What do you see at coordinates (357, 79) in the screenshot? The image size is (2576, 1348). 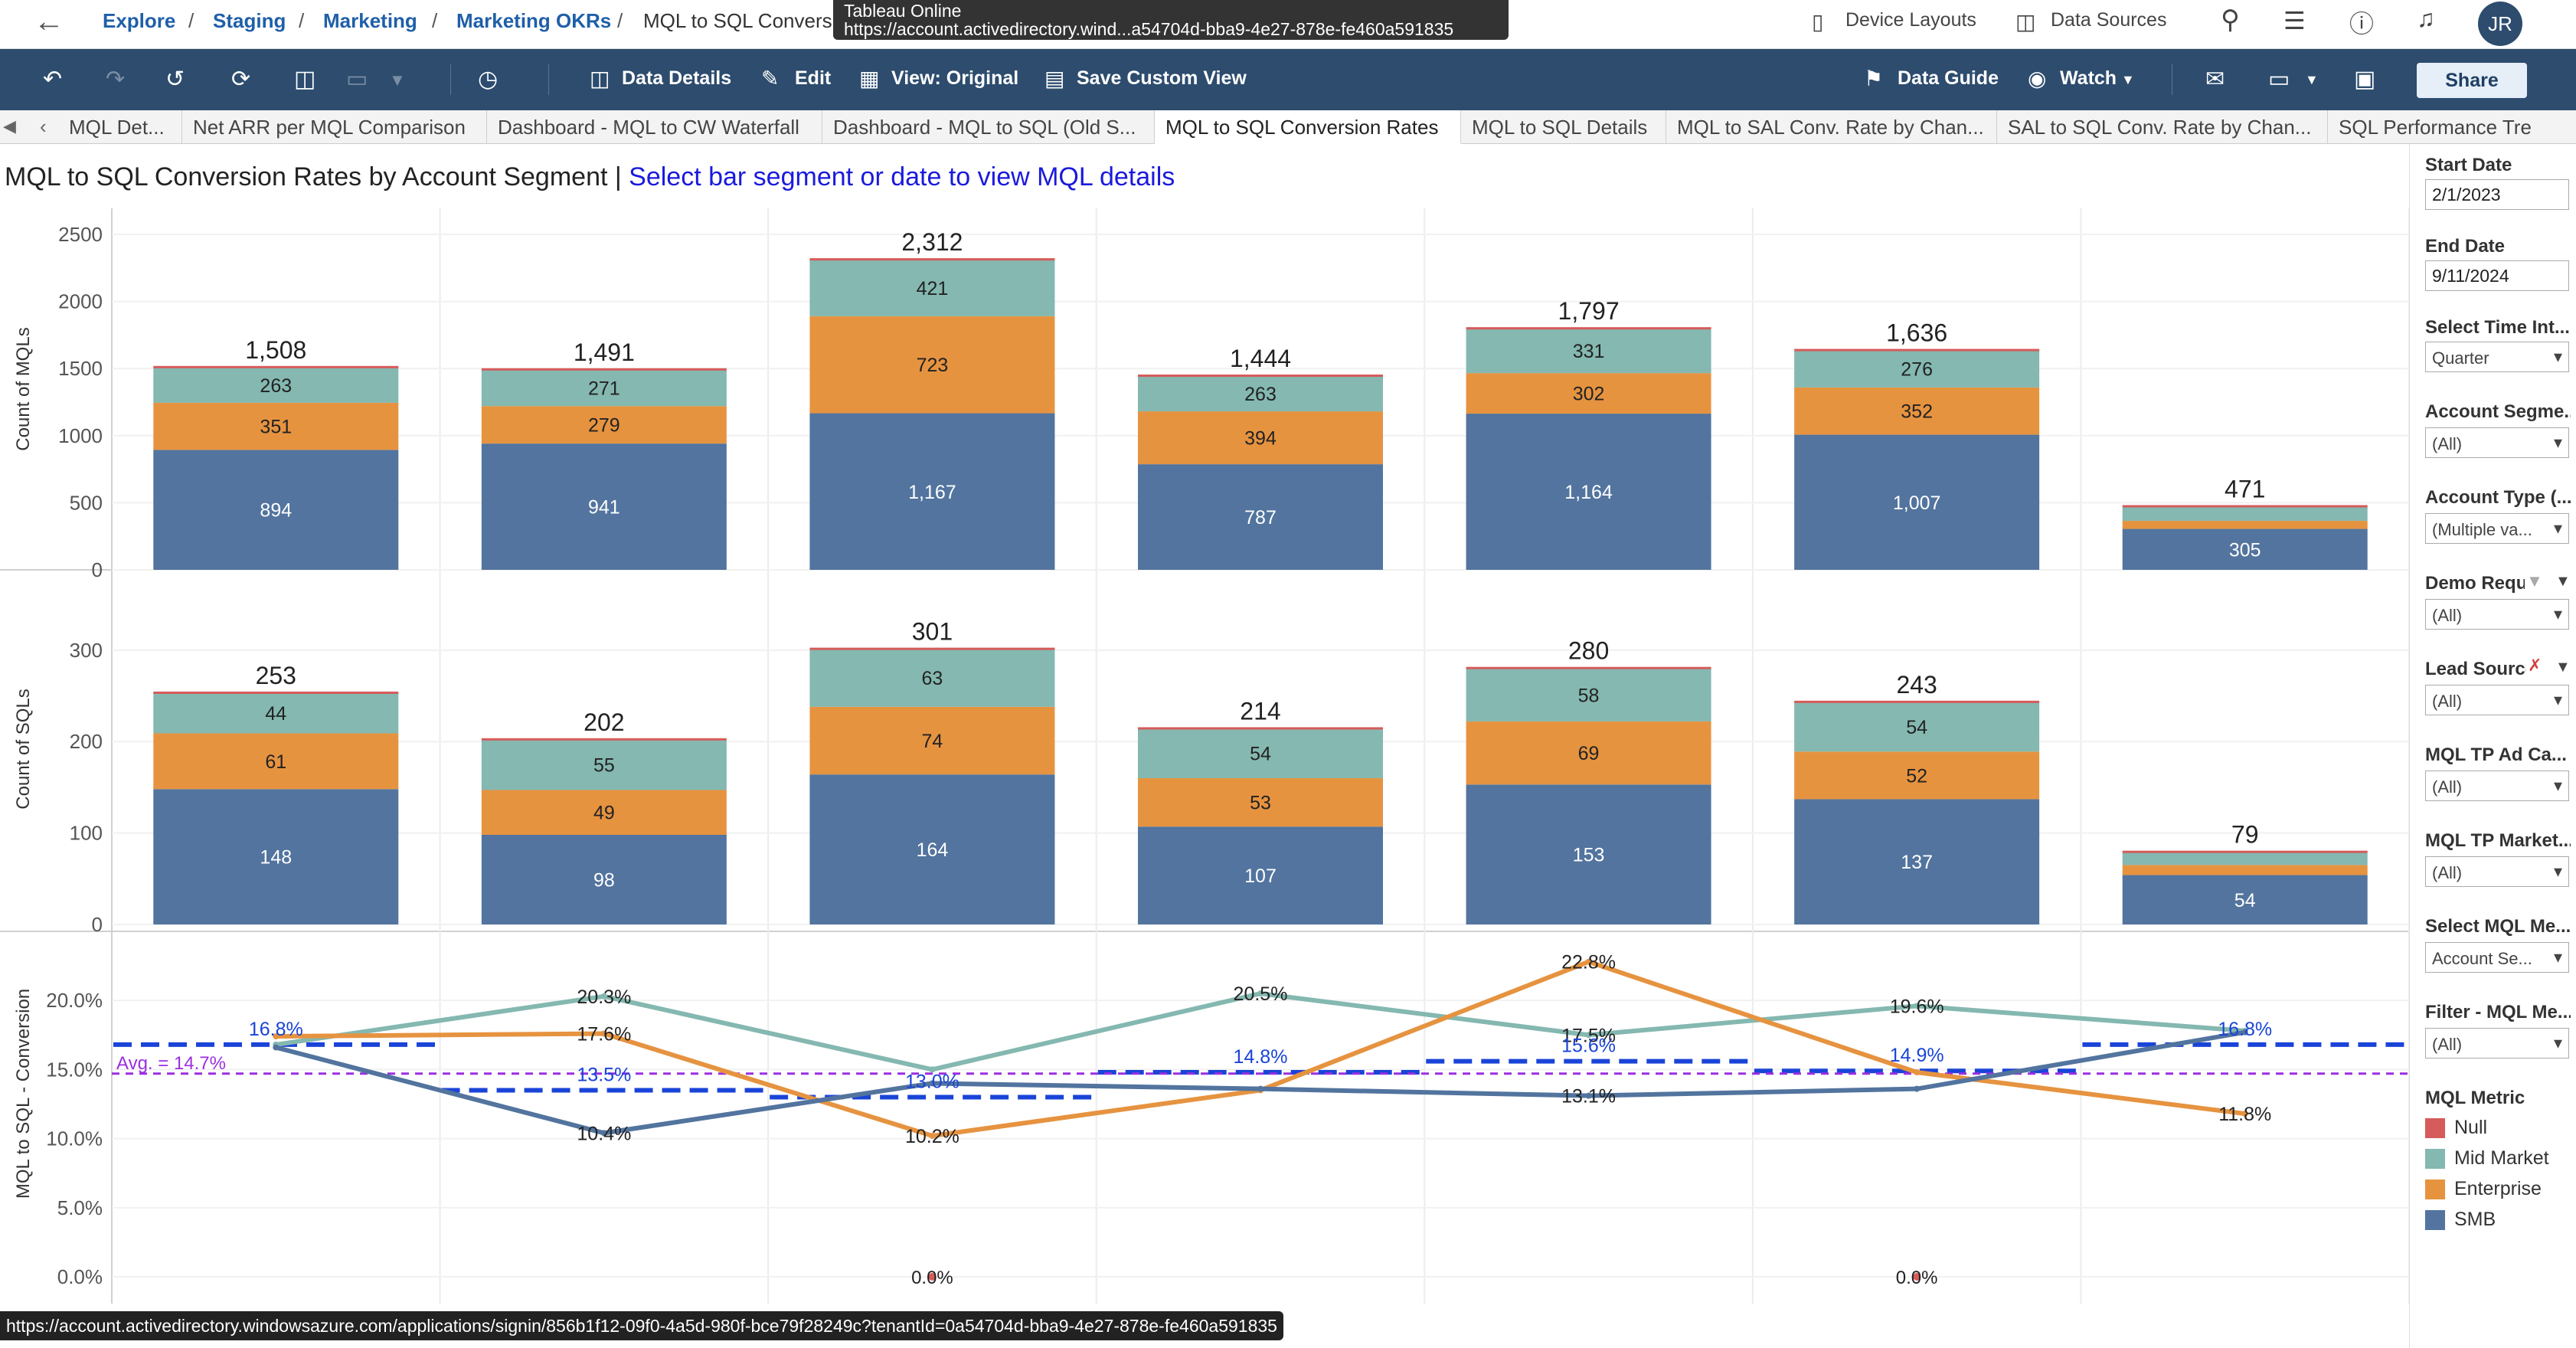 I see `presentation-icon: ▭` at bounding box center [357, 79].